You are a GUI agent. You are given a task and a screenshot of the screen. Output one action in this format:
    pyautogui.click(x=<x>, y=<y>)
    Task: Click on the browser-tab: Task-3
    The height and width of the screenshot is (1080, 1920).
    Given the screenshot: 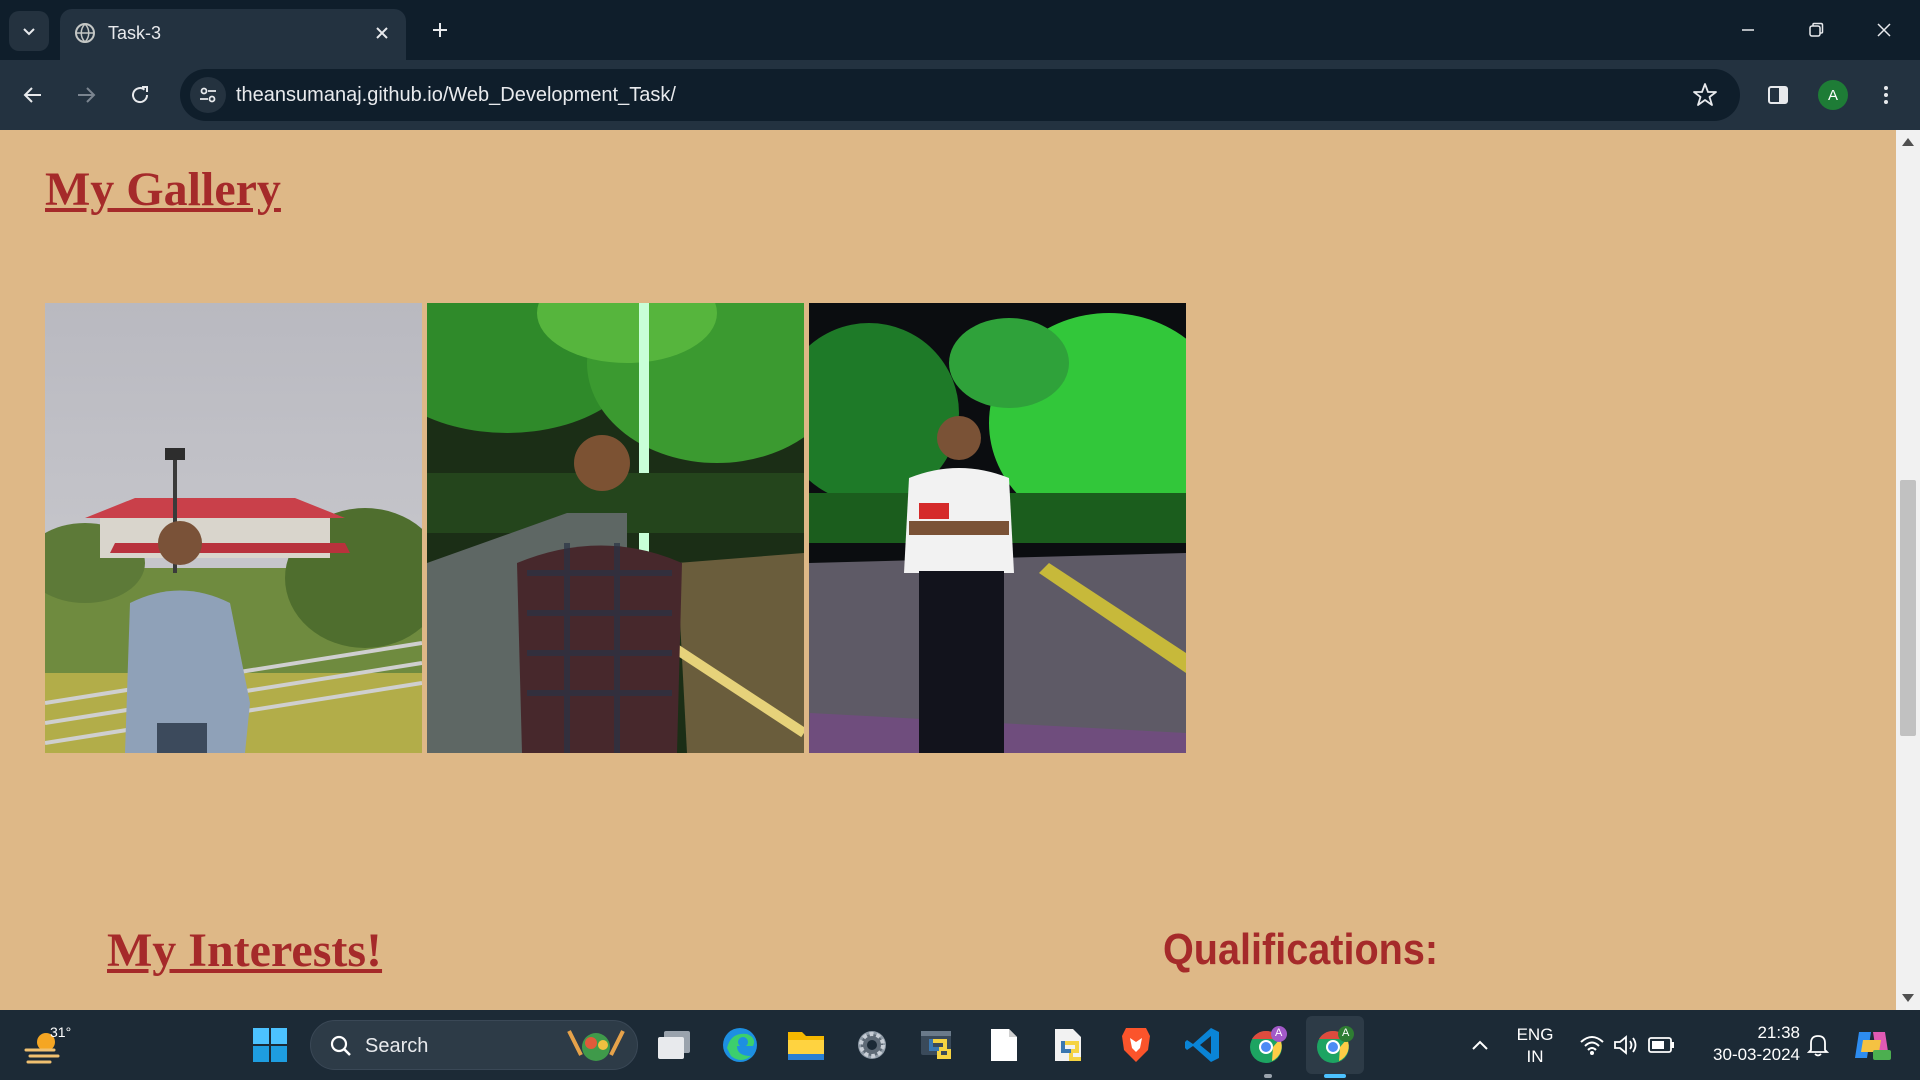 What is the action you would take?
    pyautogui.click(x=233, y=34)
    